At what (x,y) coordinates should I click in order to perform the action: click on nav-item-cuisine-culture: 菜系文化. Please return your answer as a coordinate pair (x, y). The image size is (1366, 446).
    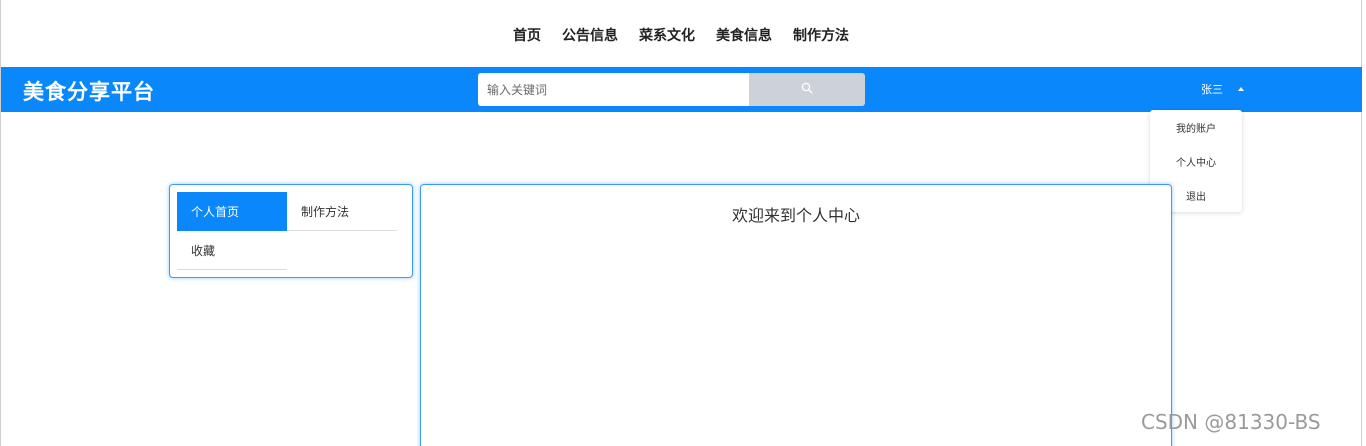
    Looking at the image, I should click on (667, 35).